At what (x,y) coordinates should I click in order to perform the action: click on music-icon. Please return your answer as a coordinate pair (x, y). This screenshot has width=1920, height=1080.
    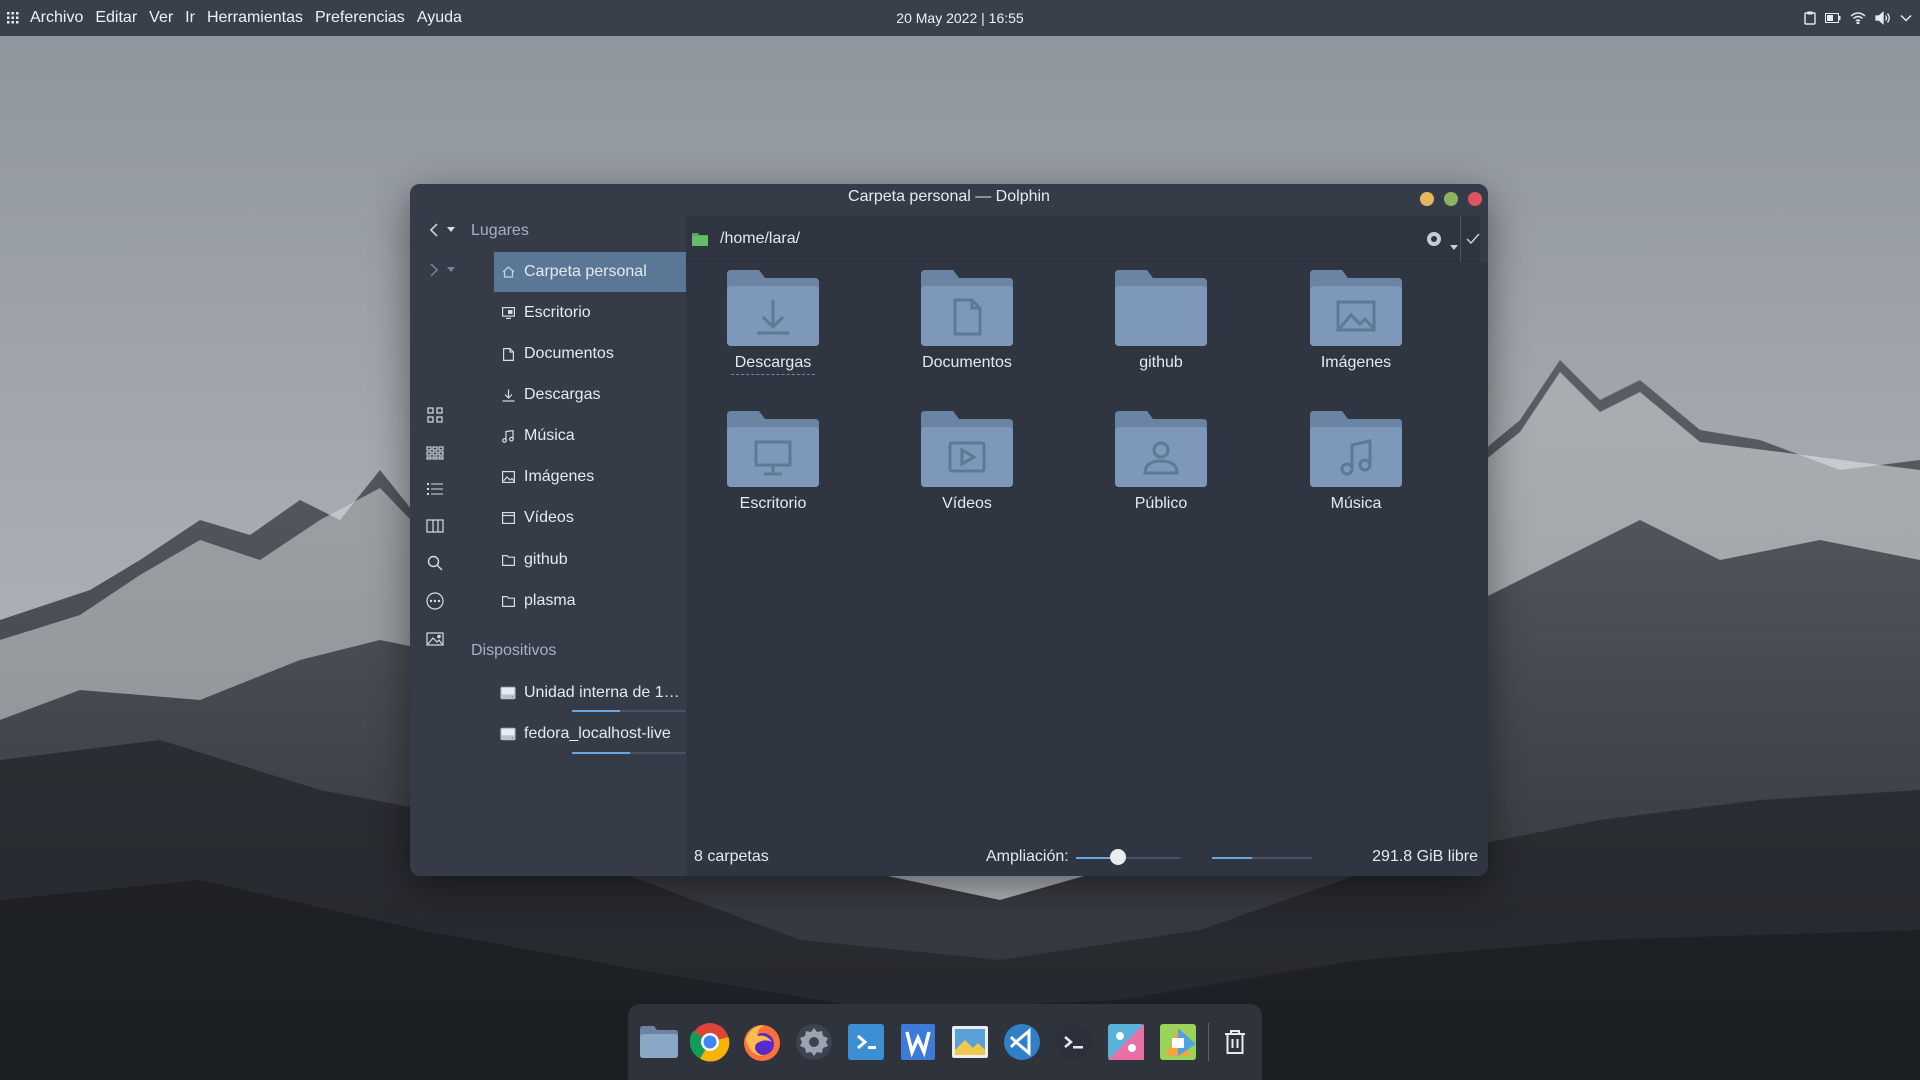
    Looking at the image, I should click on (1356, 449).